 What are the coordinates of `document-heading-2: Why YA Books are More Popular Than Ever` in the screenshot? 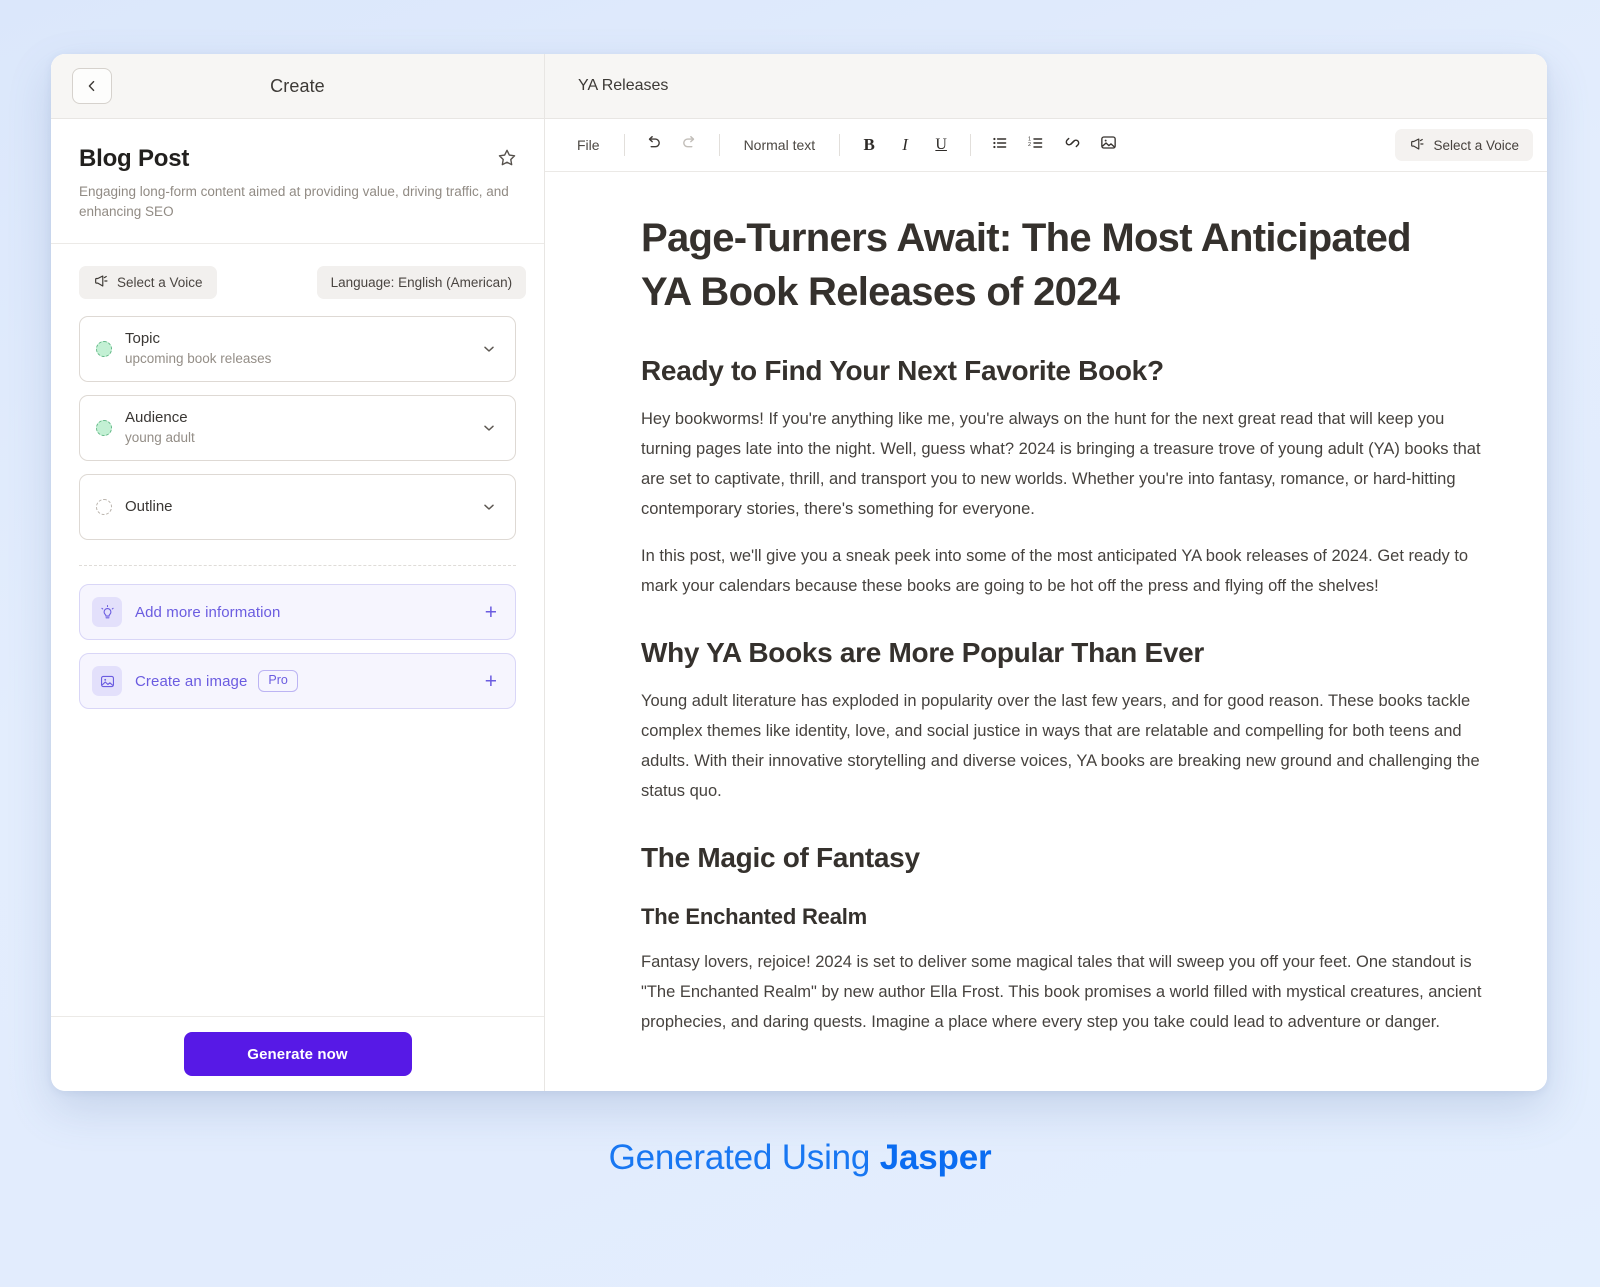 It's located at (922, 653).